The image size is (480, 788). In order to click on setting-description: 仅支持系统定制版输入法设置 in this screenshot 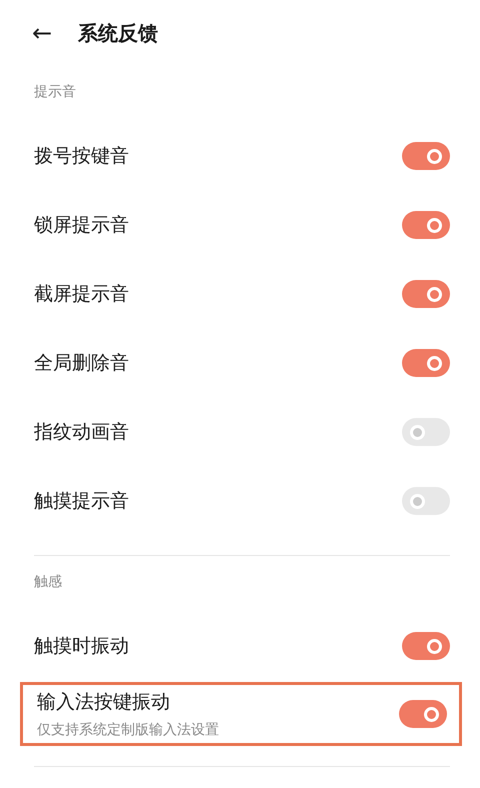, I will do `click(128, 730)`.